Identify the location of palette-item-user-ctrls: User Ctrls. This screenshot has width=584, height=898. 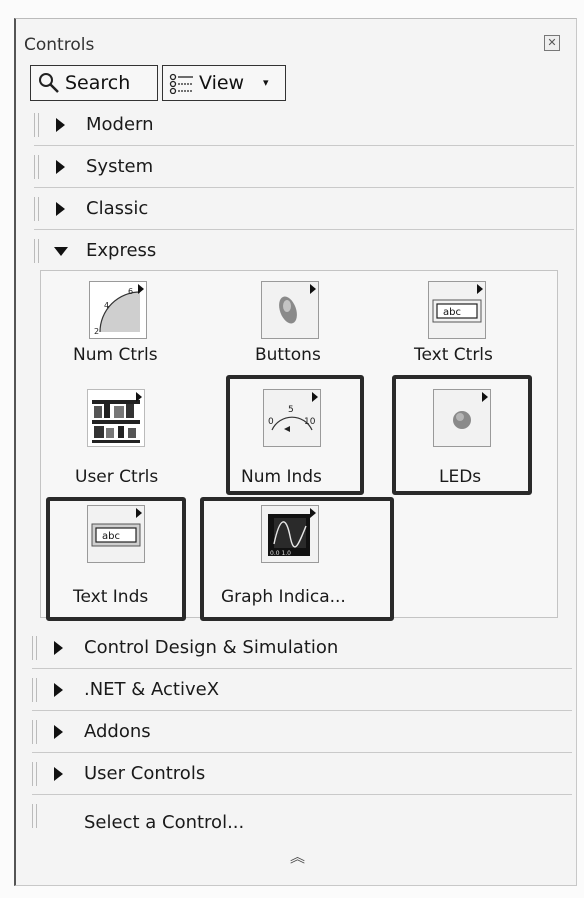
(116, 438).